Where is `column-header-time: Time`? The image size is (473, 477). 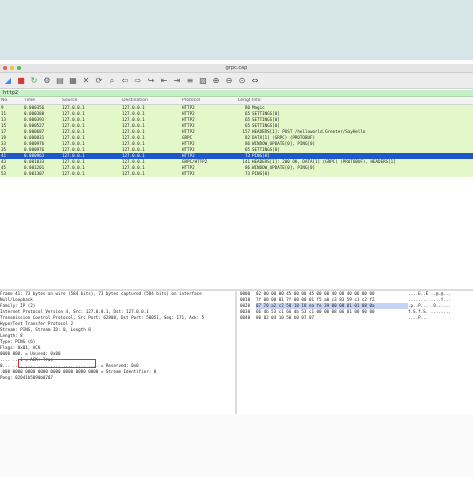 column-header-time: Time is located at coordinates (42, 101).